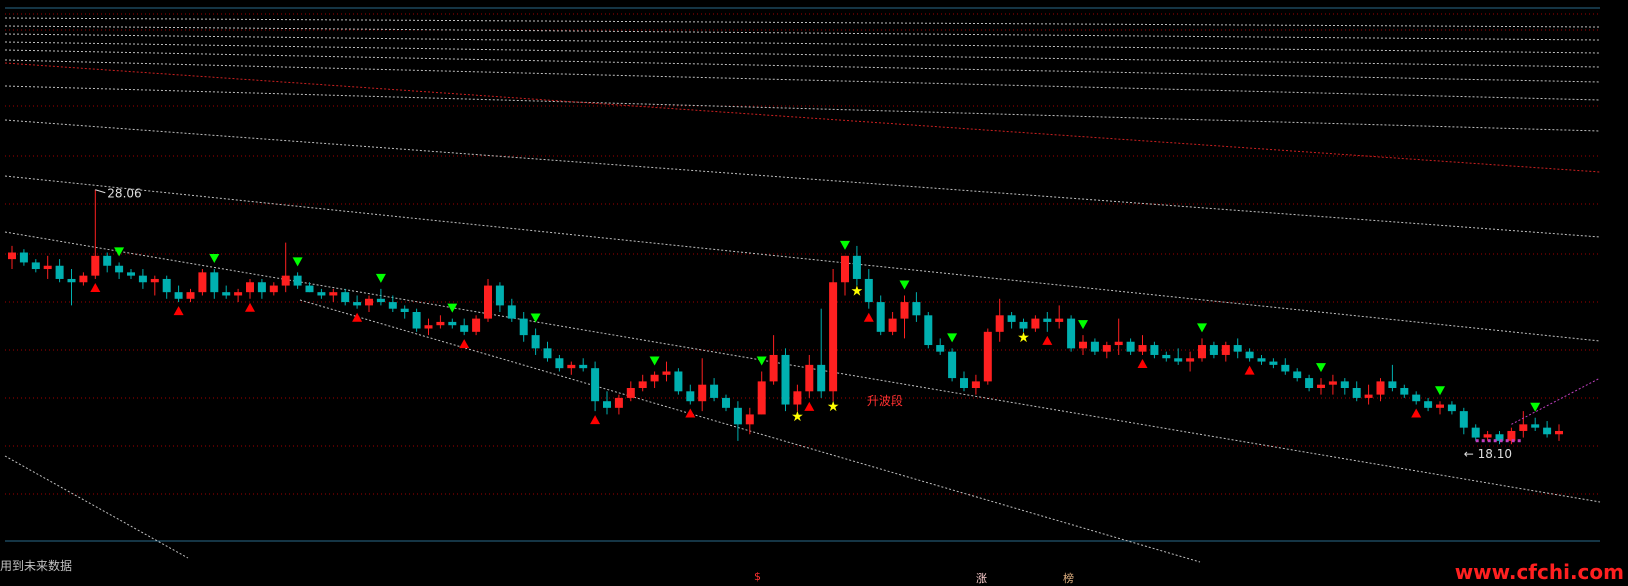 The width and height of the screenshot is (1628, 586). What do you see at coordinates (757, 576) in the screenshot?
I see `indicator-badge: $` at bounding box center [757, 576].